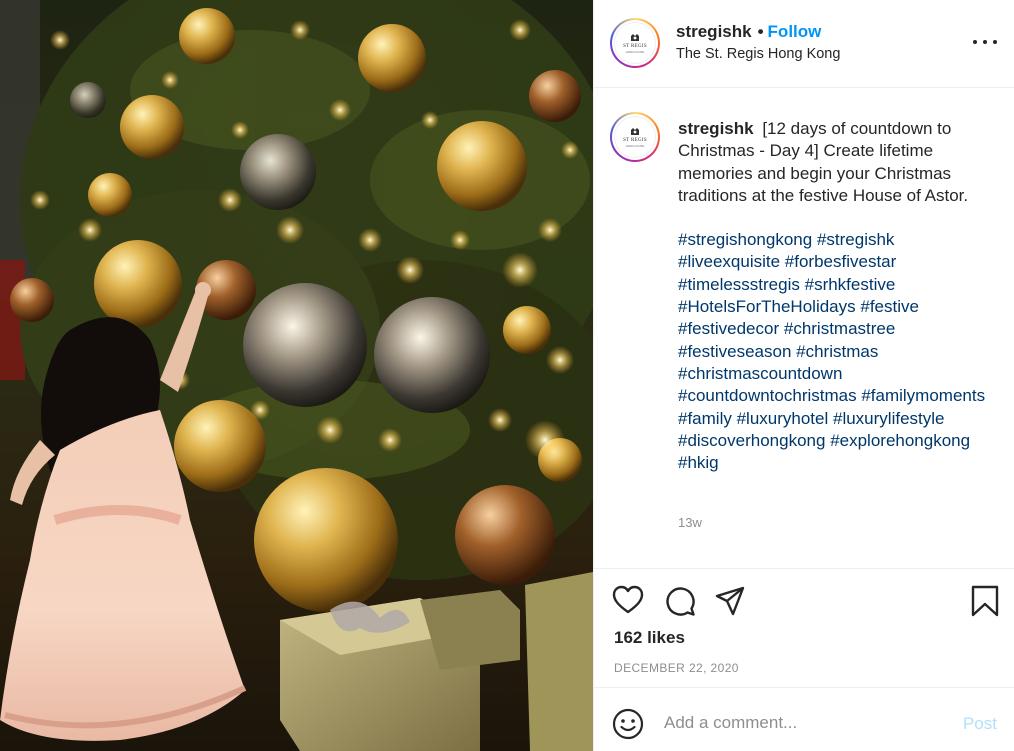 Image resolution: width=1014 pixels, height=751 pixels. What do you see at coordinates (980, 724) in the screenshot?
I see `post-comment-button: Post` at bounding box center [980, 724].